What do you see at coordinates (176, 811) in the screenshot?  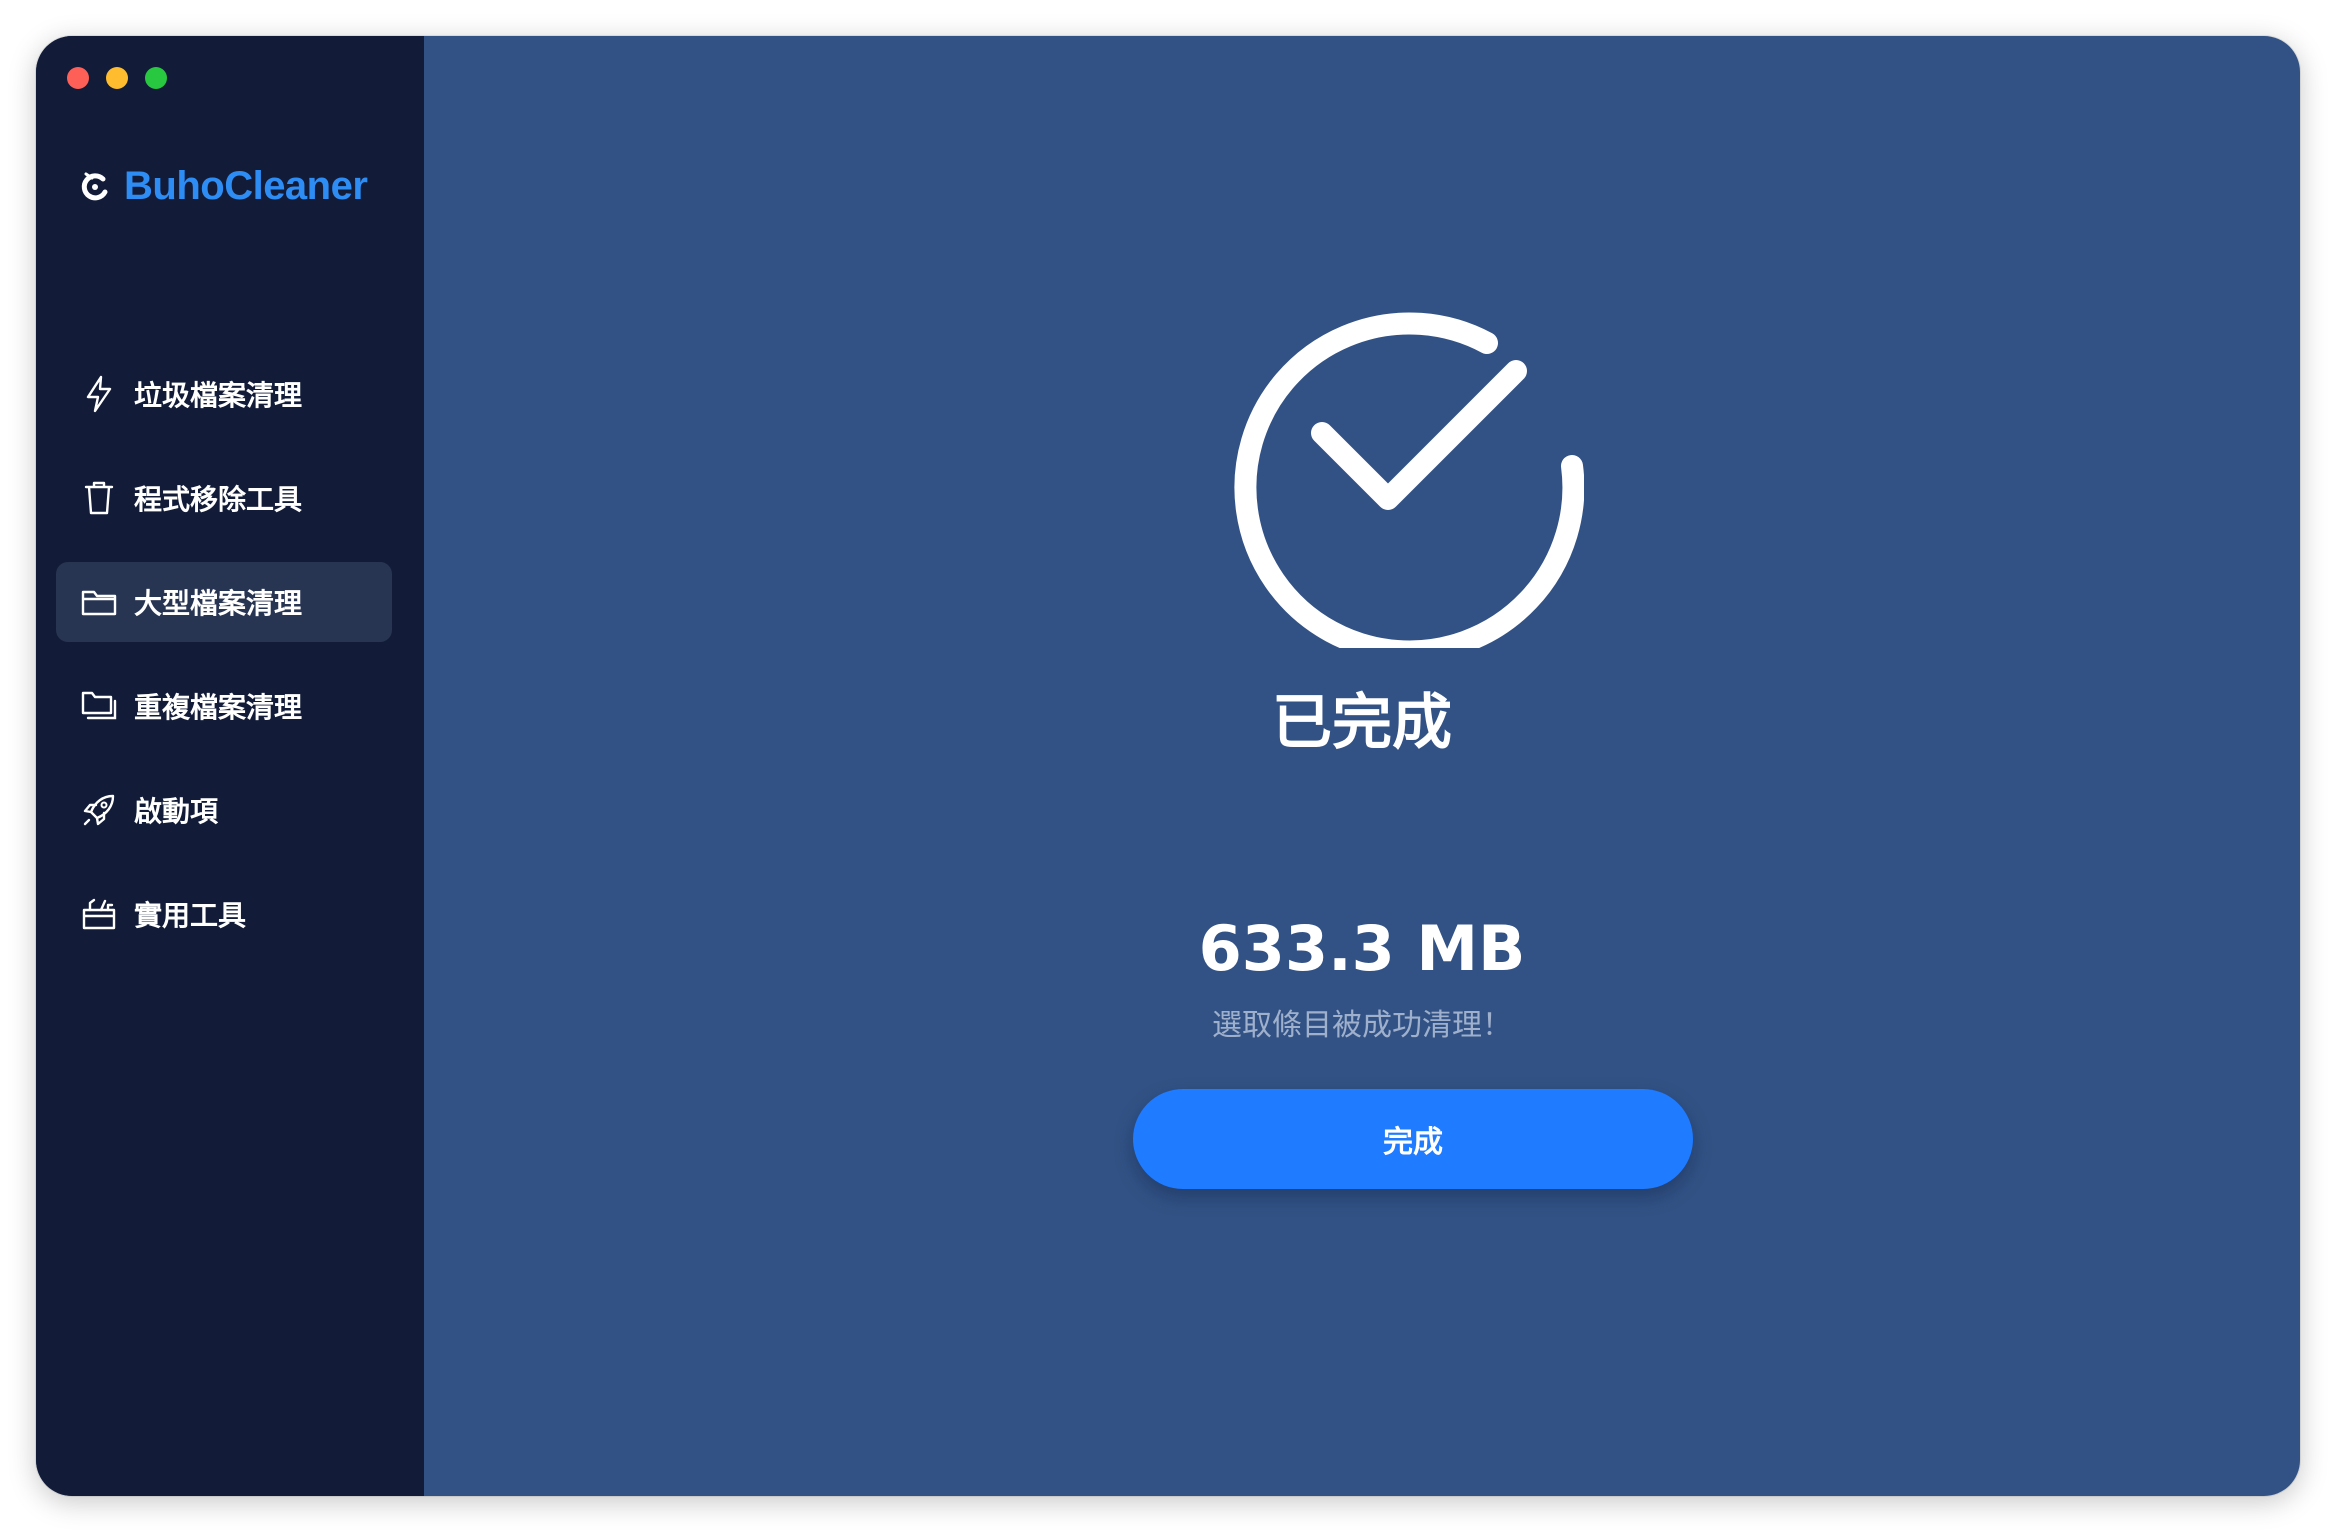 I see `sidebar-item-label: 啟動項` at bounding box center [176, 811].